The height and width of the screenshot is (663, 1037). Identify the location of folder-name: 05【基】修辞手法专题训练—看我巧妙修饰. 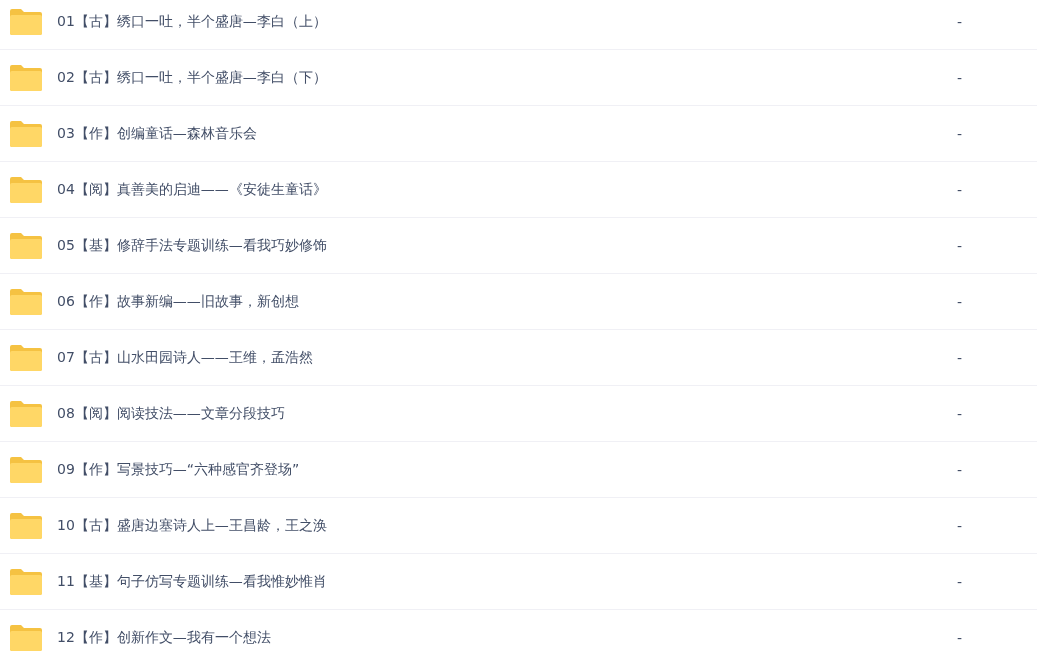
(507, 245).